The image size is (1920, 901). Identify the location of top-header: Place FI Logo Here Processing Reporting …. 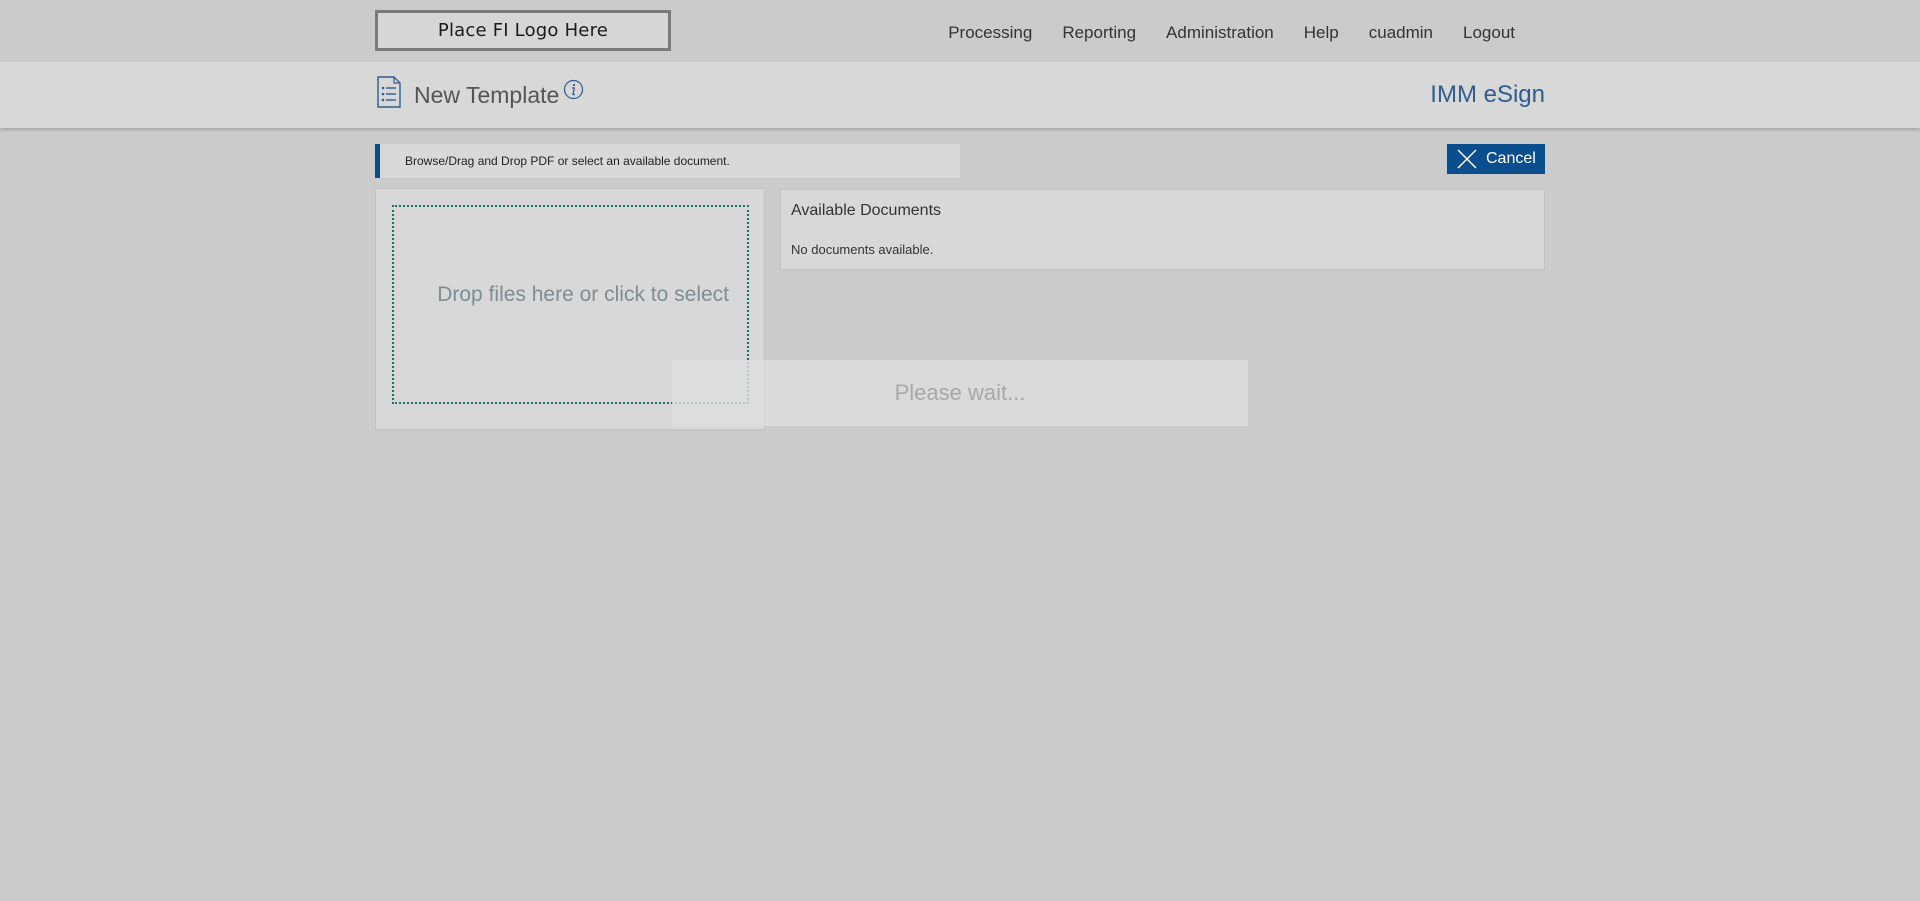
(960, 31).